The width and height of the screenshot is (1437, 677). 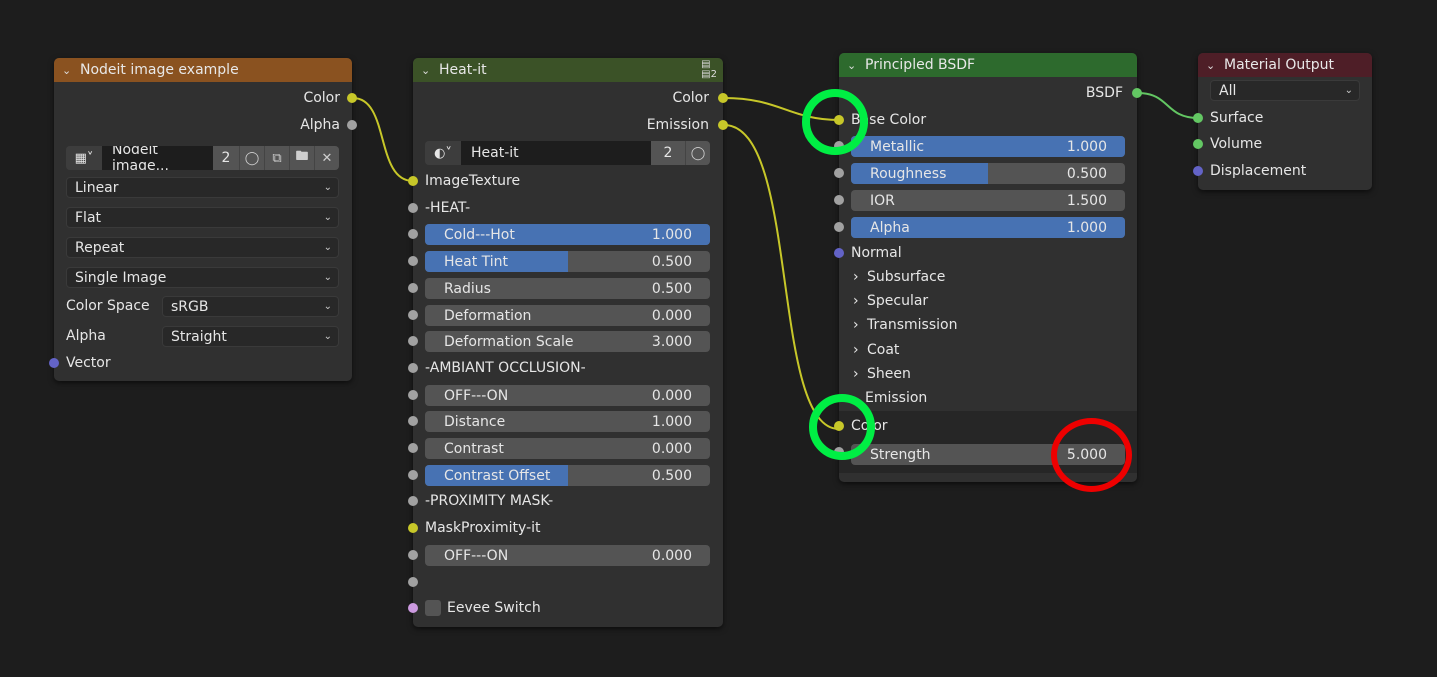 What do you see at coordinates (897, 146) in the screenshot?
I see `slider-label: Metallic` at bounding box center [897, 146].